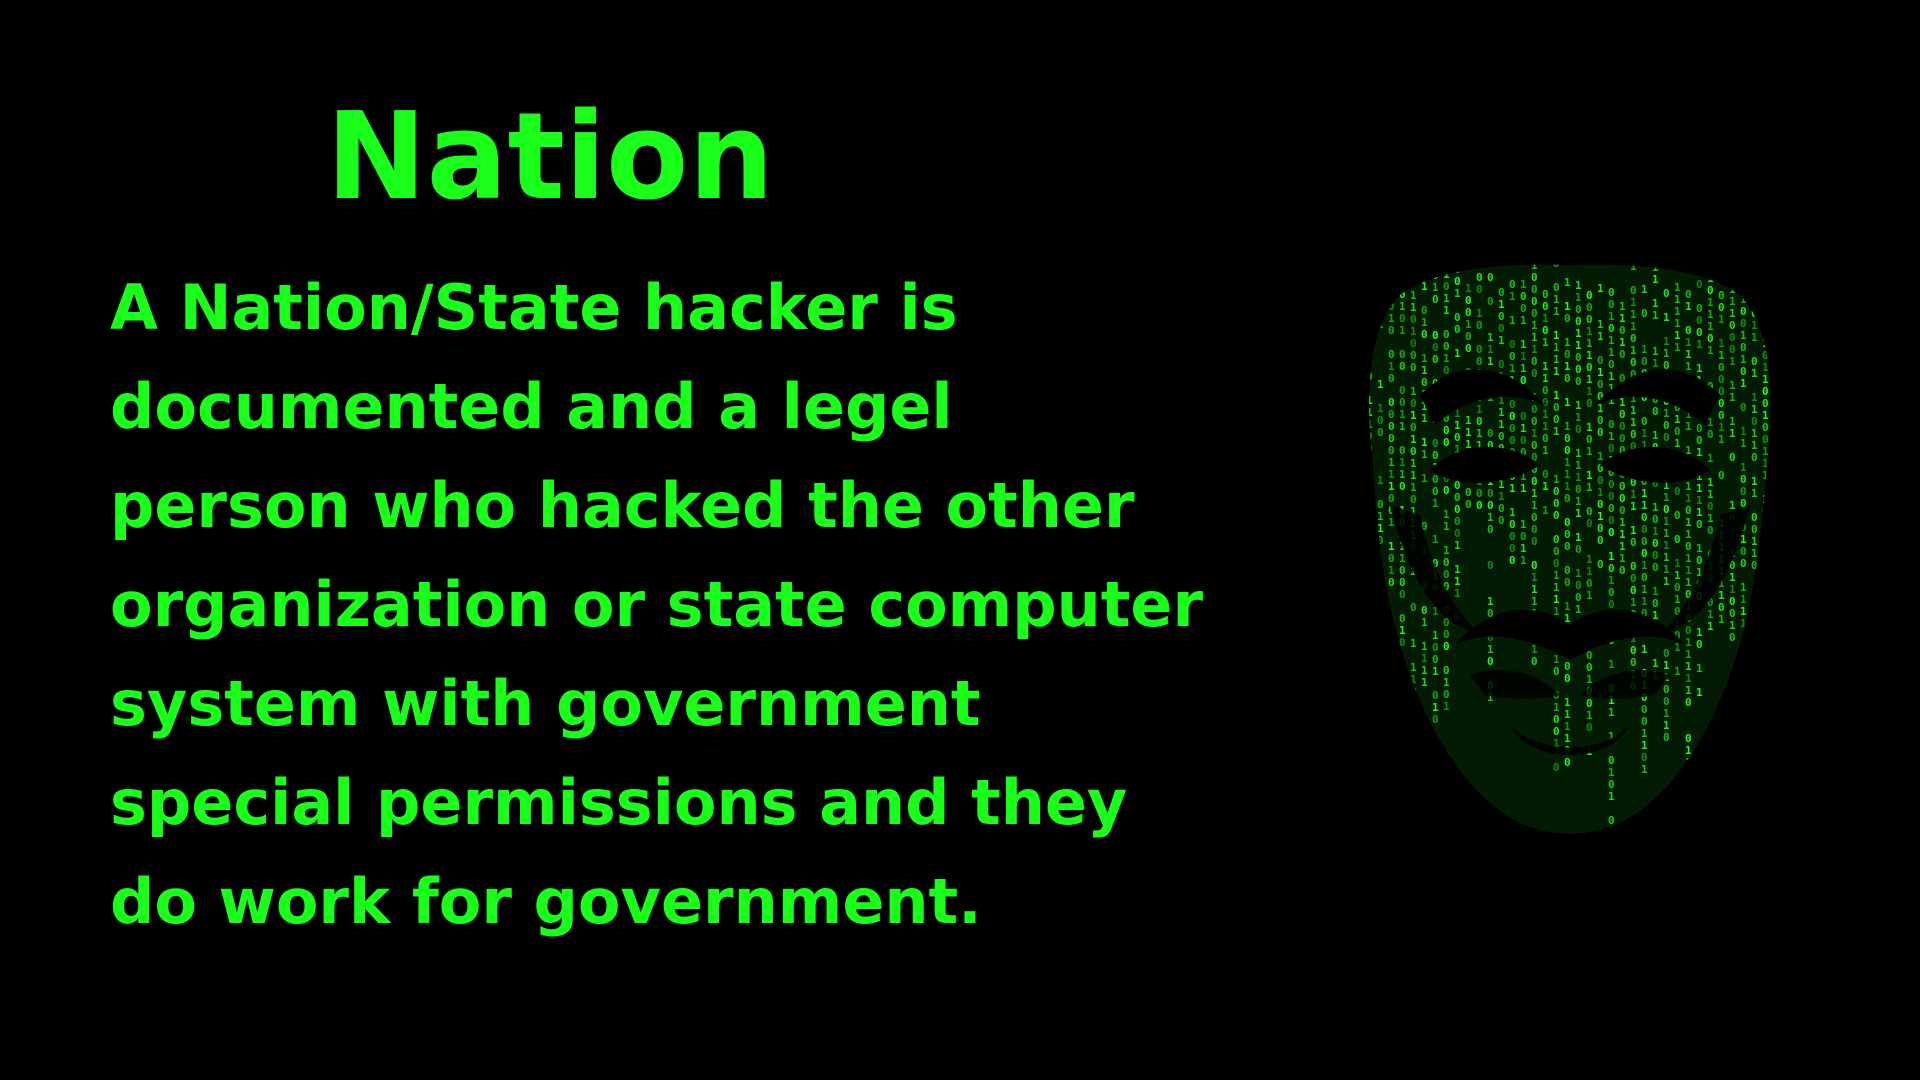 The width and height of the screenshot is (1920, 1080). I want to click on body-line: A Nation/State hacker is, so click(534, 307).